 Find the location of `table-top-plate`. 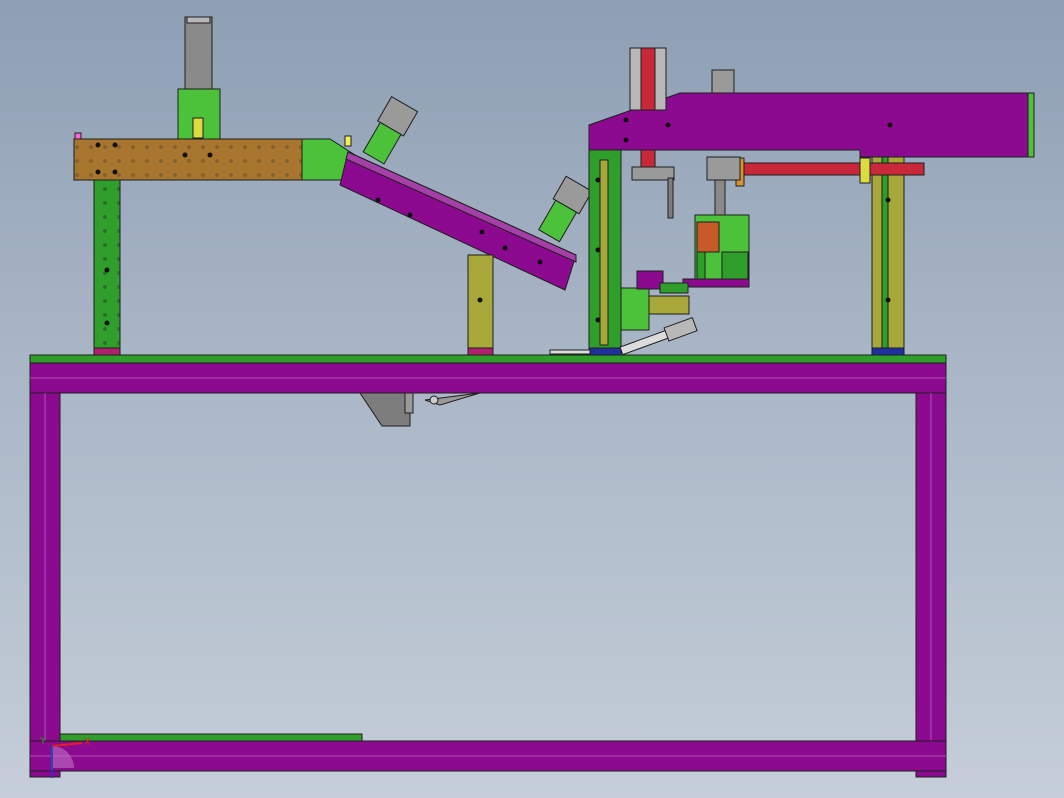

table-top-plate is located at coordinates (488, 359).